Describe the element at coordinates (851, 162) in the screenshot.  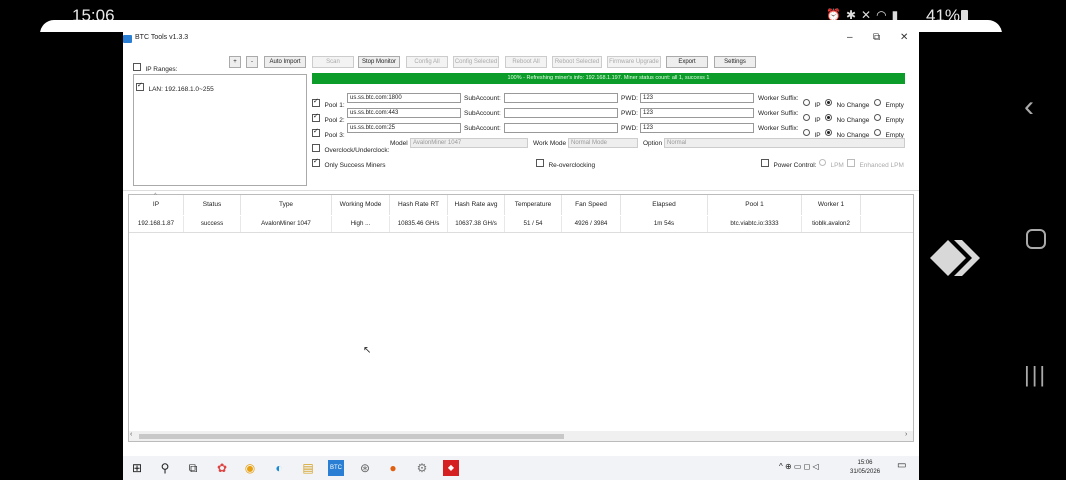
I see `enhanced-lpm-checkbox` at that location.